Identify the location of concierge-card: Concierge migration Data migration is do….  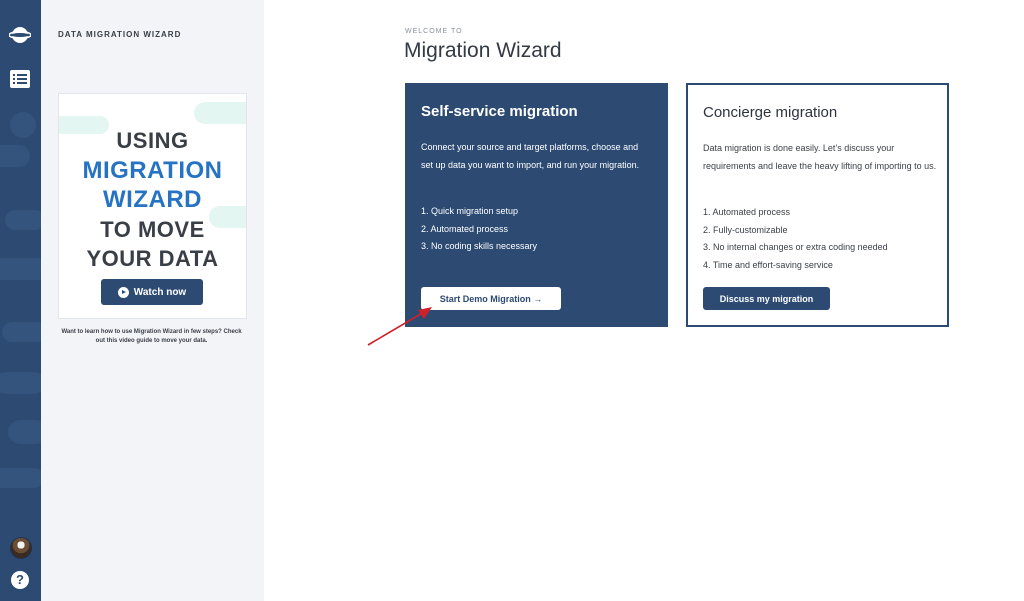
(817, 205).